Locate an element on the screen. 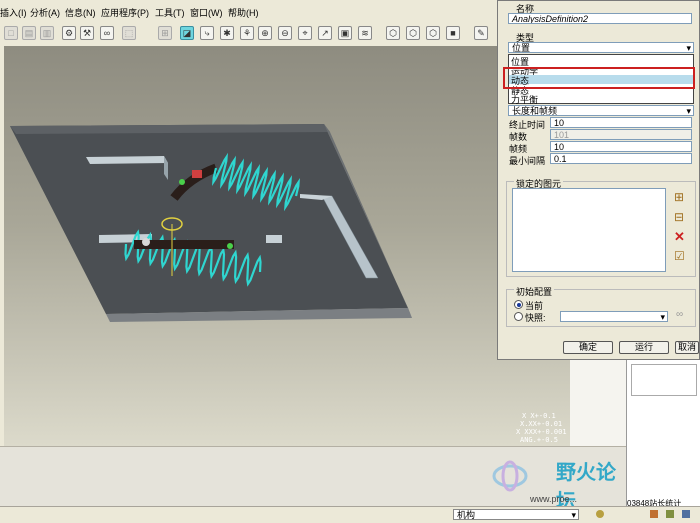 The height and width of the screenshot is (523, 700). initial-config-label: 初始配置 is located at coordinates (534, 291).